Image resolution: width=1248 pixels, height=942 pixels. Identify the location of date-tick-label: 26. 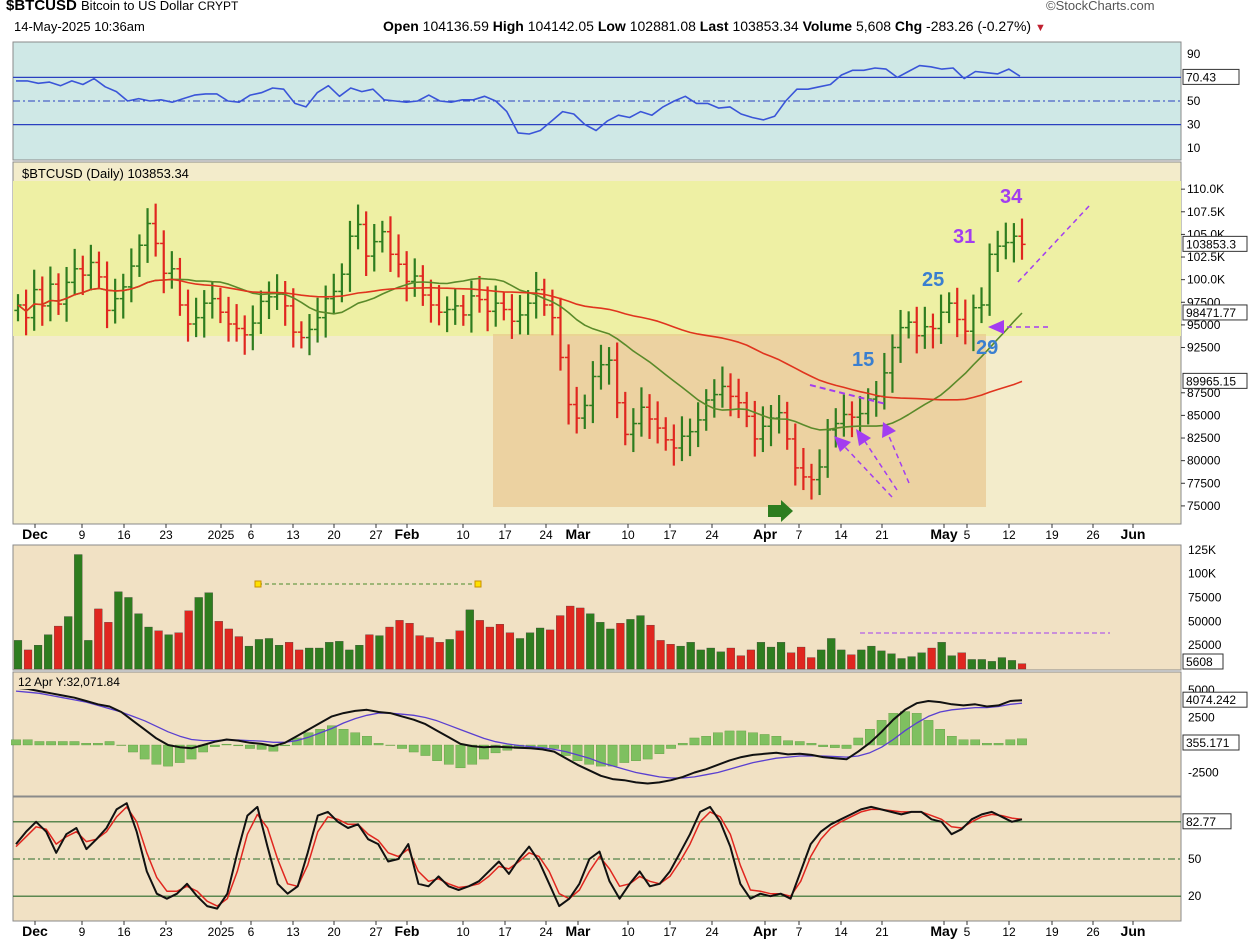
(1093, 932).